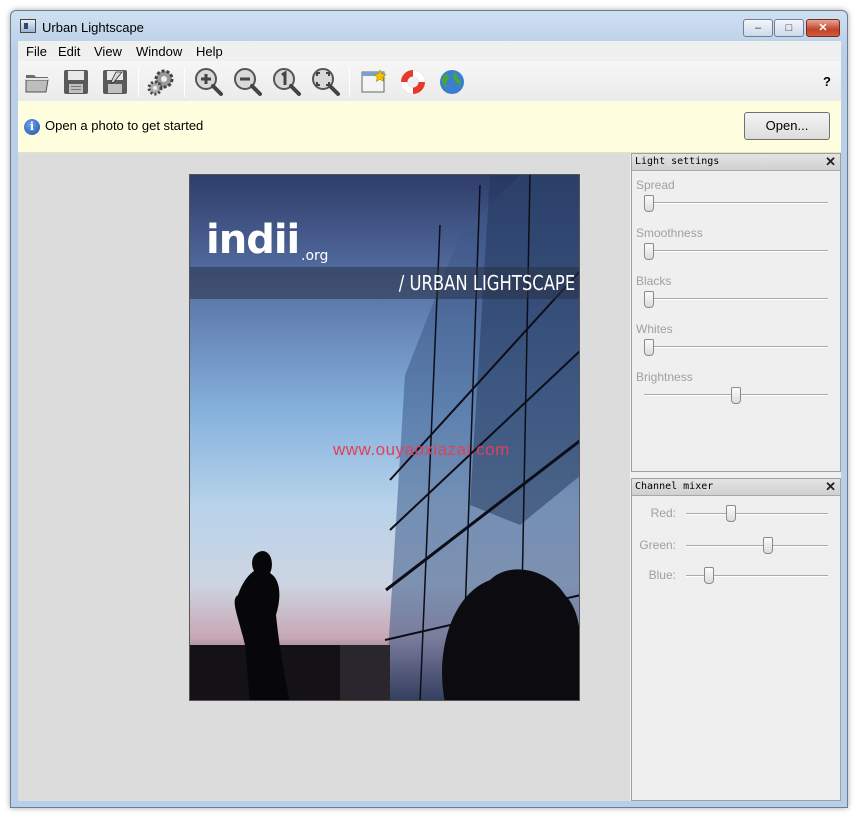 The image size is (859, 817). Describe the element at coordinates (159, 51) in the screenshot. I see `menu-window: Window` at that location.